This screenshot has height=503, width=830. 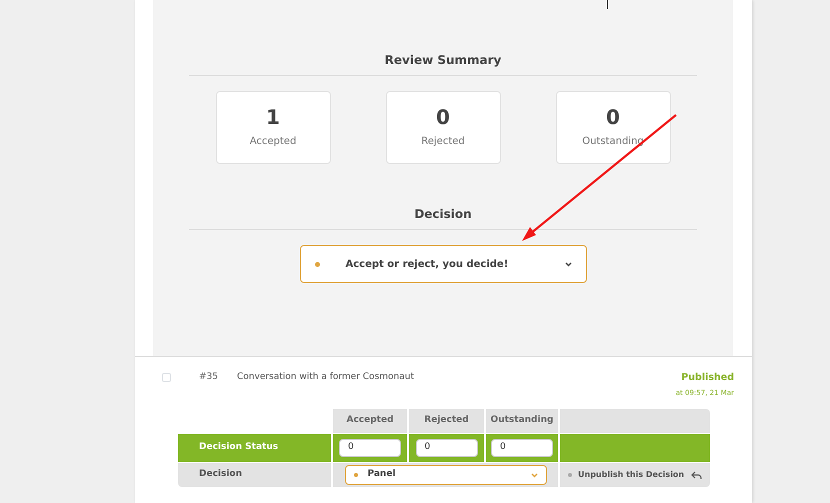 I want to click on section-heading: Decision, so click(x=443, y=217).